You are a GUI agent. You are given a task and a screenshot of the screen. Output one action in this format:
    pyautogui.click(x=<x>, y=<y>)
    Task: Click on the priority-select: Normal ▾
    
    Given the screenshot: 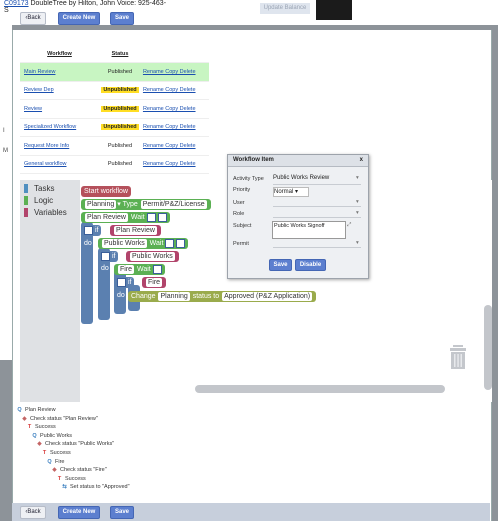 What is the action you would take?
    pyautogui.click(x=291, y=192)
    